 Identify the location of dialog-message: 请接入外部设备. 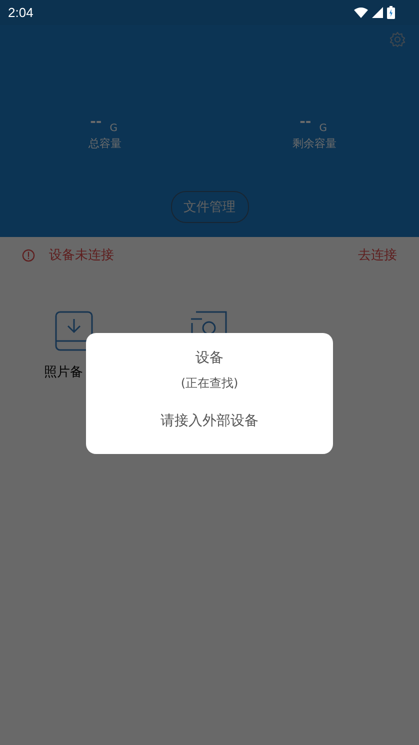
(209, 421).